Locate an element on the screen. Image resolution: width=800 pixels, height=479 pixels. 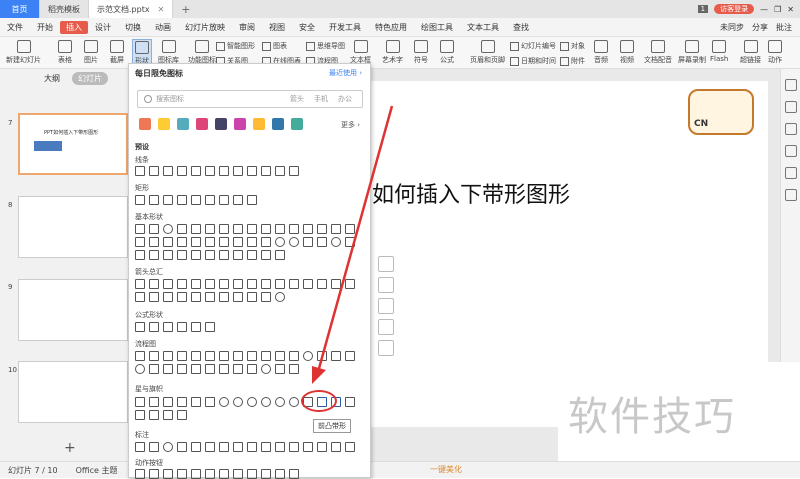
shape-cloud is located at coordinates (182, 255).